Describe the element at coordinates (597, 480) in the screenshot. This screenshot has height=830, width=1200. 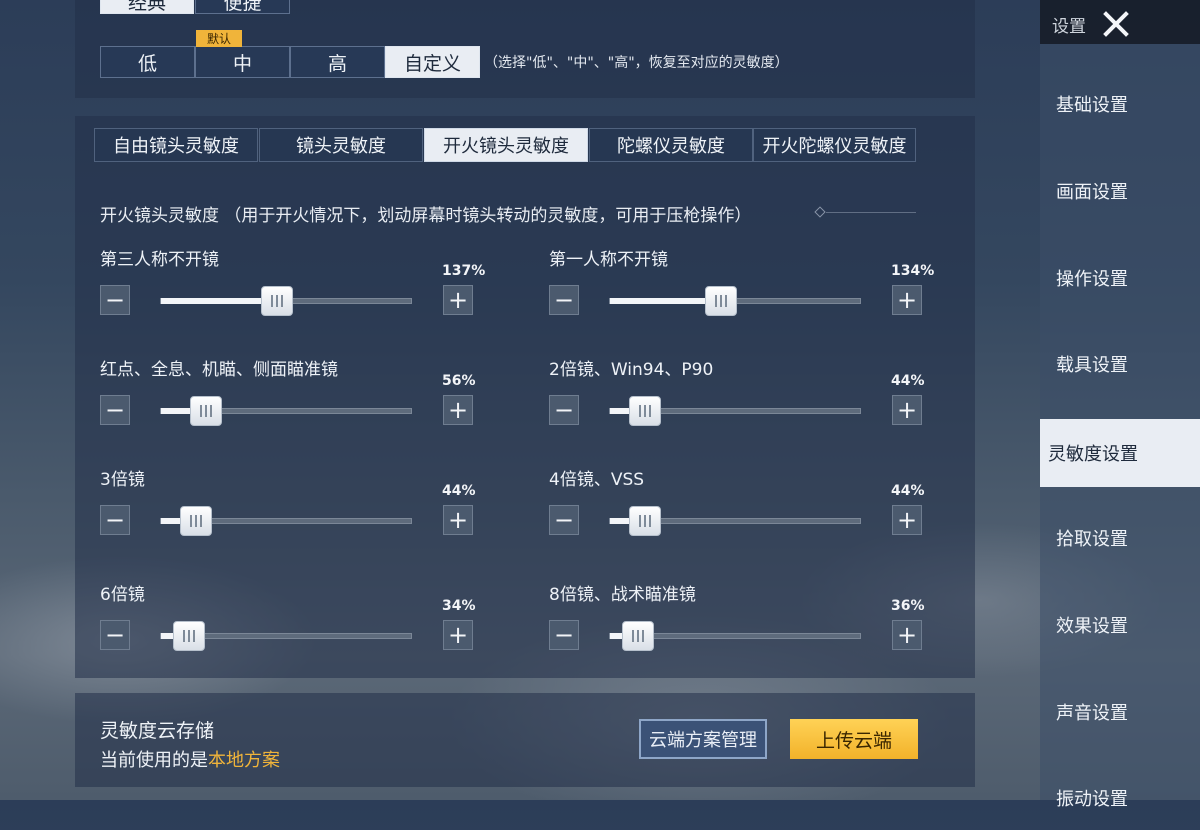
I see `slider-label: 4倍镜、VSS` at that location.